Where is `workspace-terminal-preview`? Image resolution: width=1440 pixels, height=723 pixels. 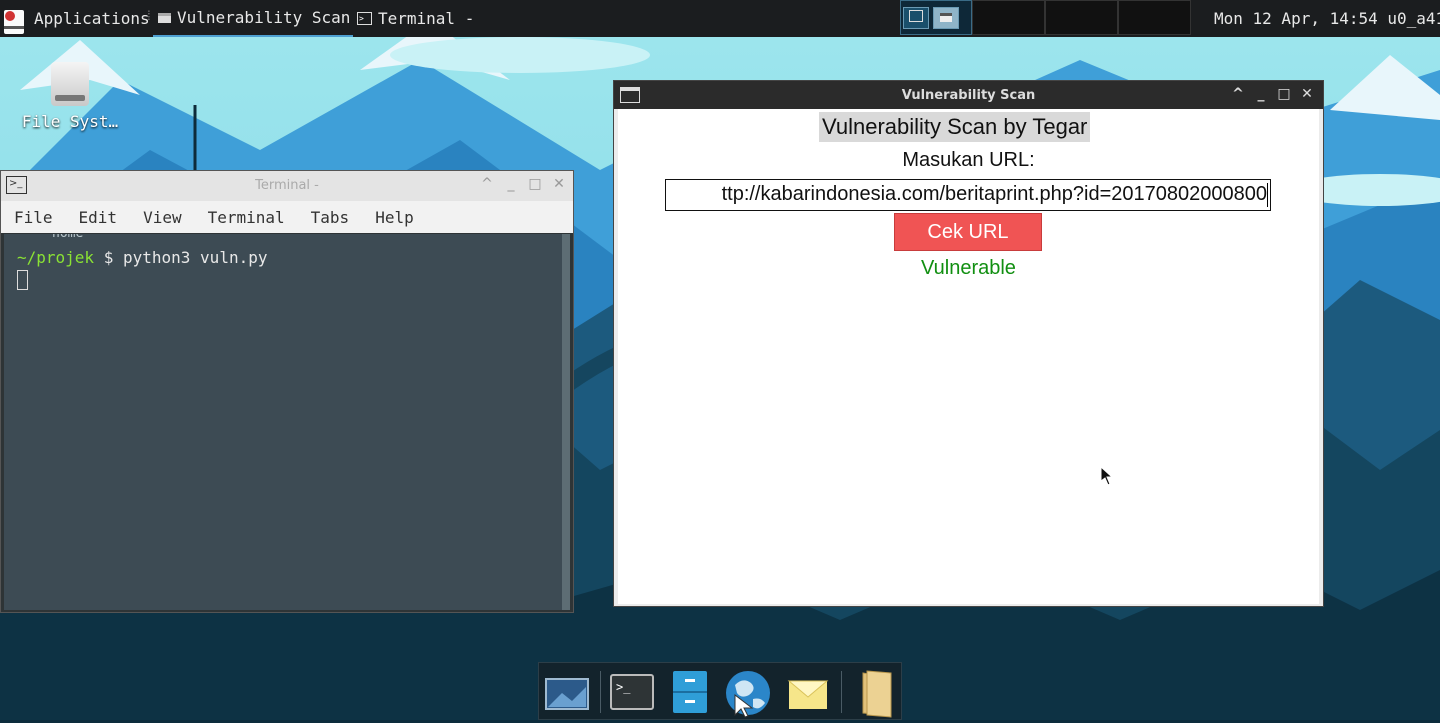
workspace-terminal-preview is located at coordinates (916, 18).